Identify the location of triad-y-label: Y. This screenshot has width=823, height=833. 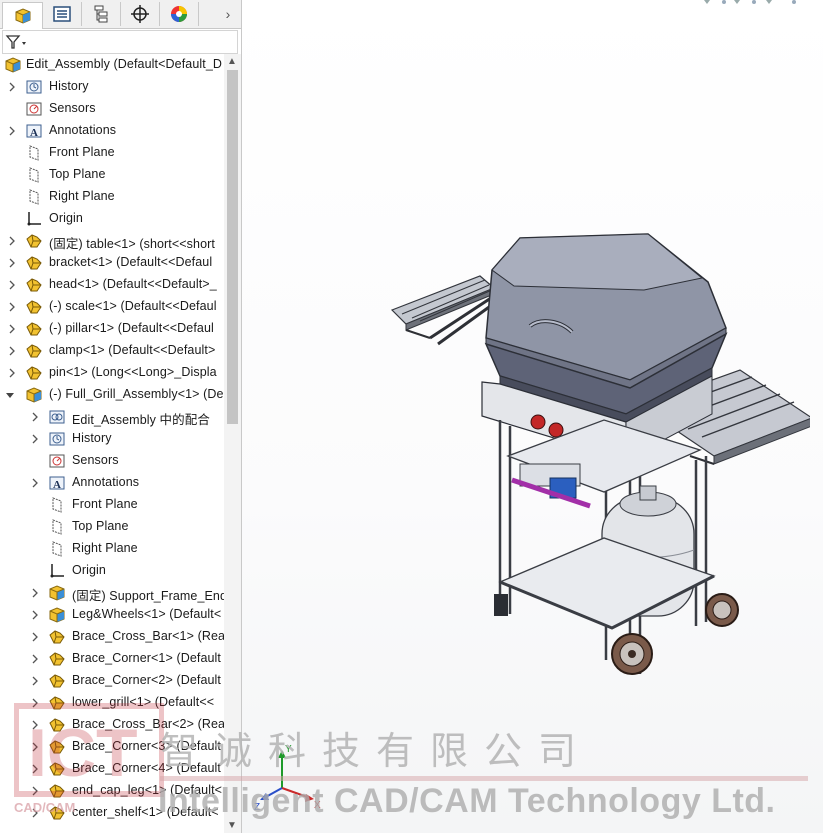
(288, 749).